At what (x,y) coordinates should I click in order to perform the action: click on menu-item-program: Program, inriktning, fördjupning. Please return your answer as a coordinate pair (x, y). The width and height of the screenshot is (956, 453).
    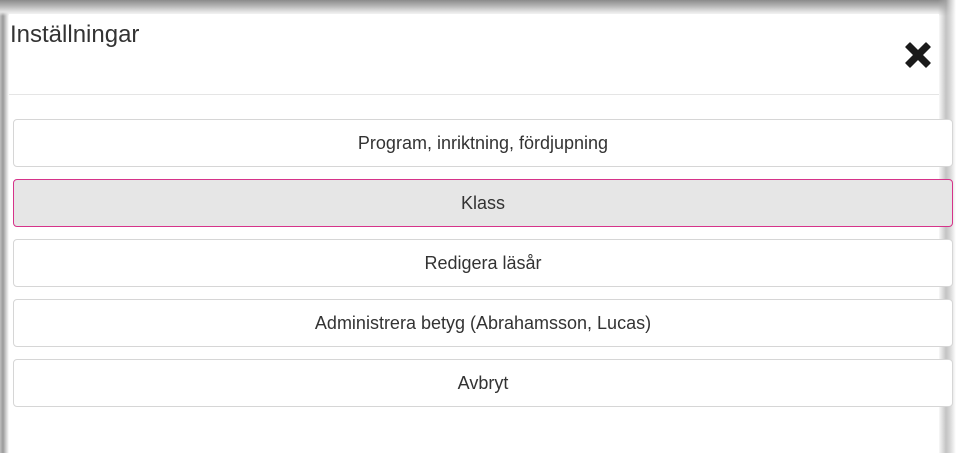
    Looking at the image, I should click on (483, 143).